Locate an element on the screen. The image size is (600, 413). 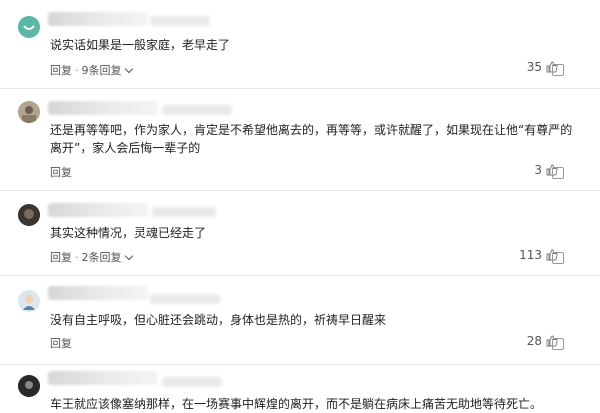
comment-text: 说实话如果是一般家庭，老早走了 is located at coordinates (140, 45).